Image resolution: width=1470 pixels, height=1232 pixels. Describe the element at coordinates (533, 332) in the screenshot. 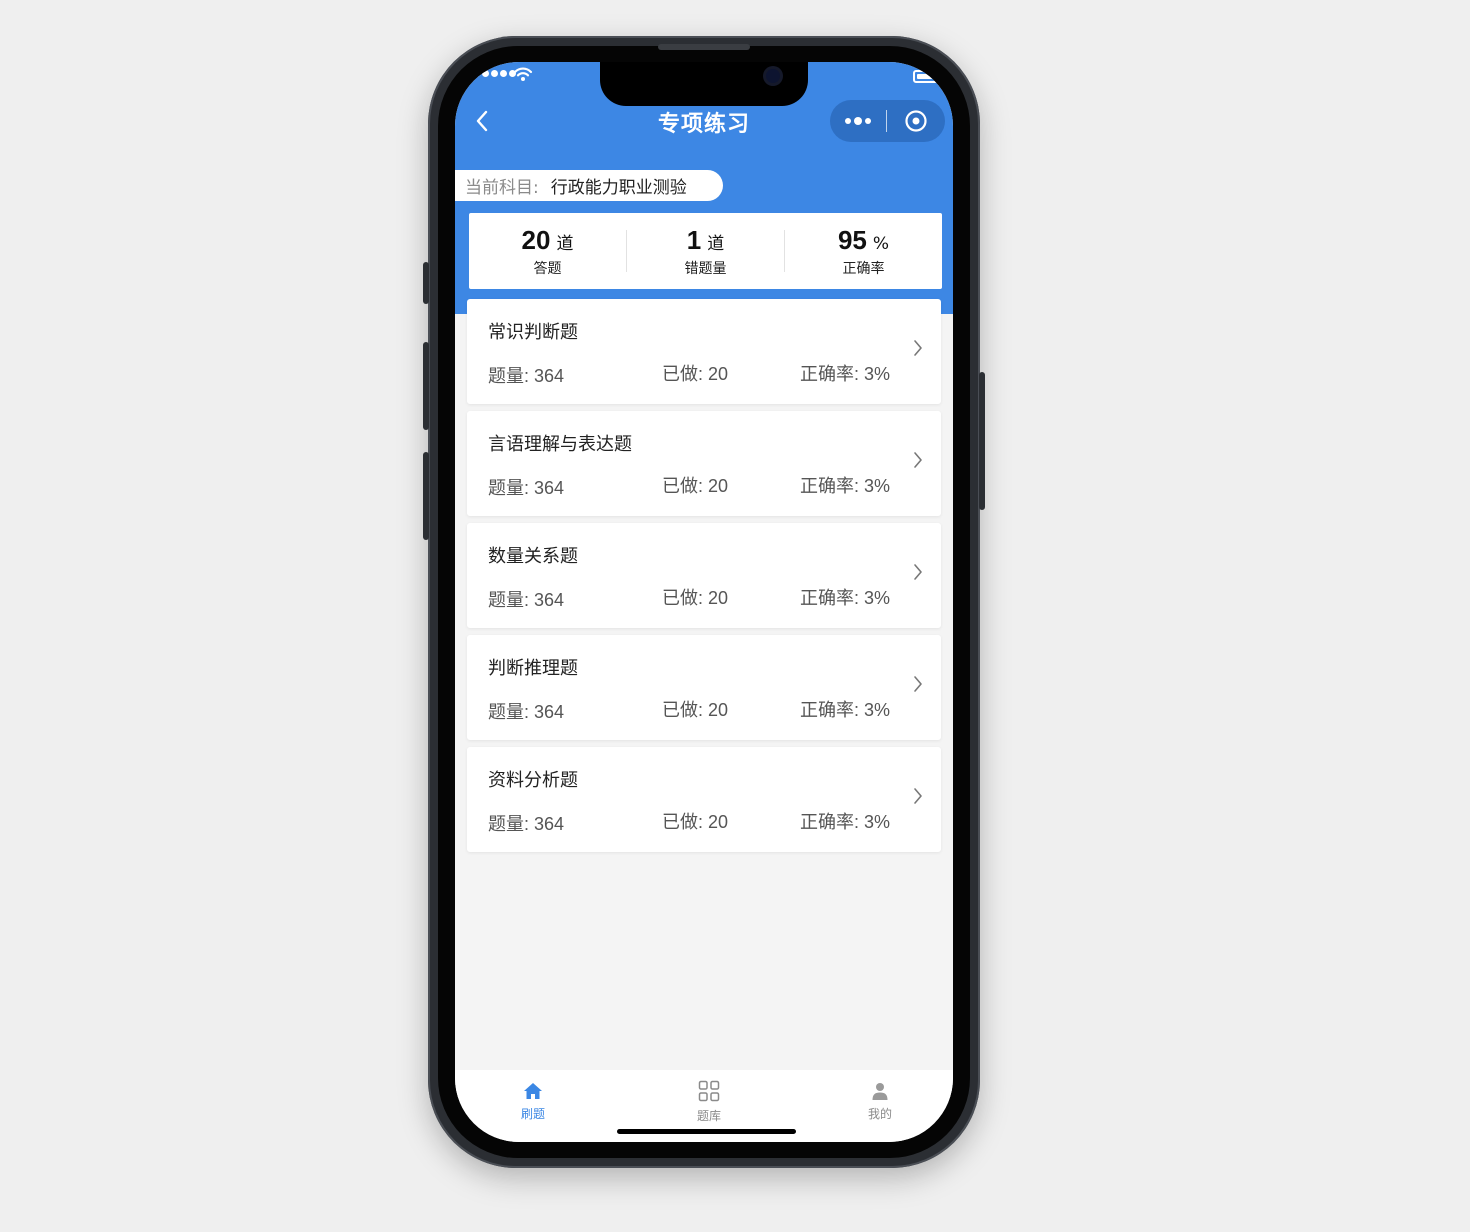

I see `category-title: 常识判断题` at that location.